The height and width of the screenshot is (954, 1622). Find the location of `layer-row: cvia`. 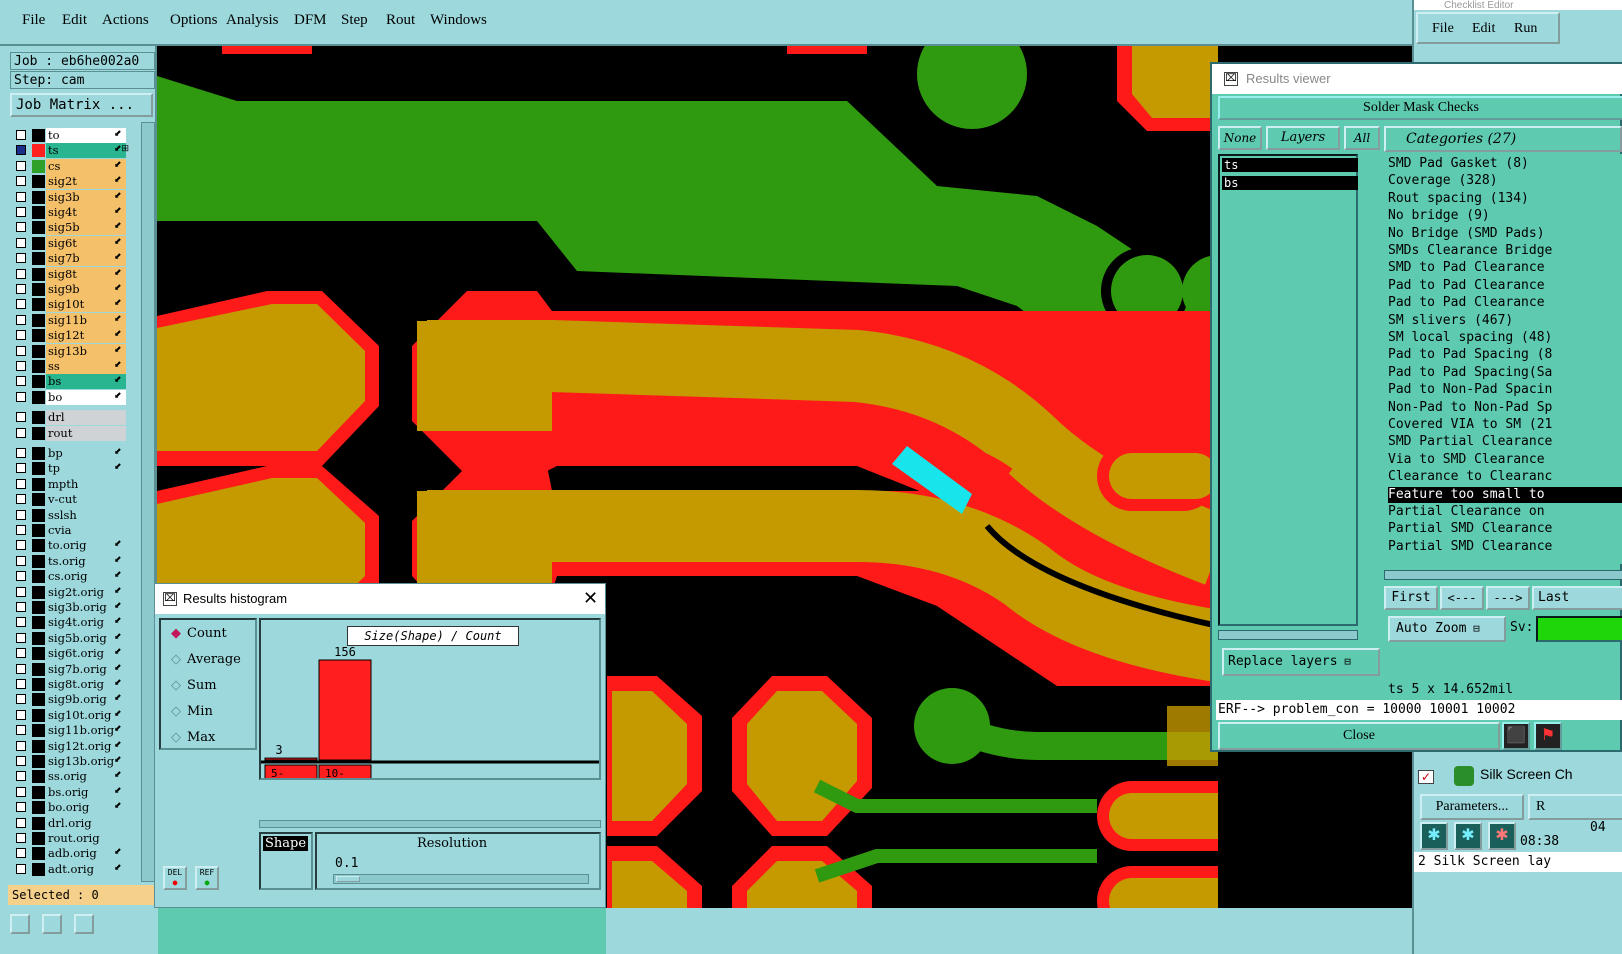

layer-row: cvia is located at coordinates (70, 530).